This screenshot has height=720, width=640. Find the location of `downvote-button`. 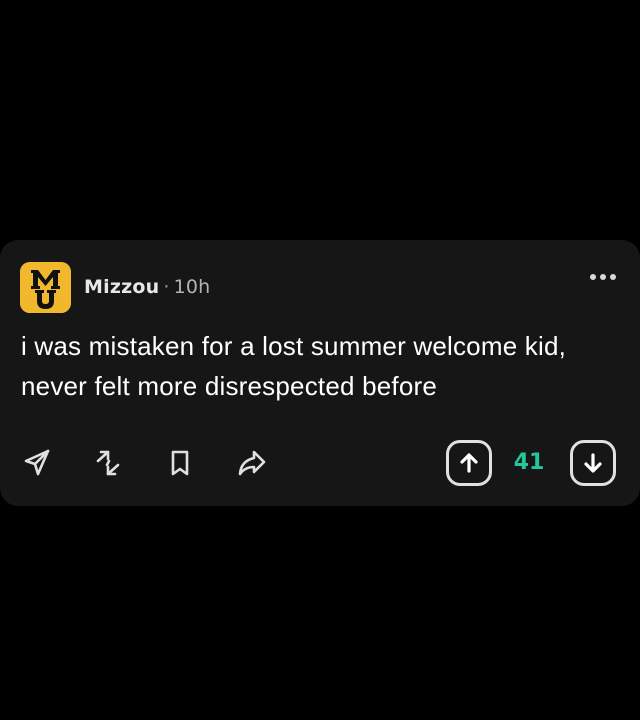

downvote-button is located at coordinates (593, 463).